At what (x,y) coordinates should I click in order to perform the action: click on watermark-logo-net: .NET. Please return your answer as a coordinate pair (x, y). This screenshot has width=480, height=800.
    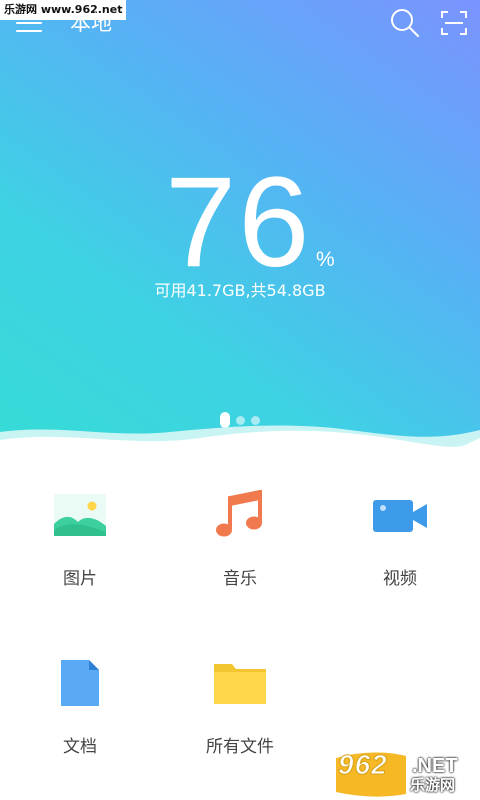
    Looking at the image, I should click on (435, 766).